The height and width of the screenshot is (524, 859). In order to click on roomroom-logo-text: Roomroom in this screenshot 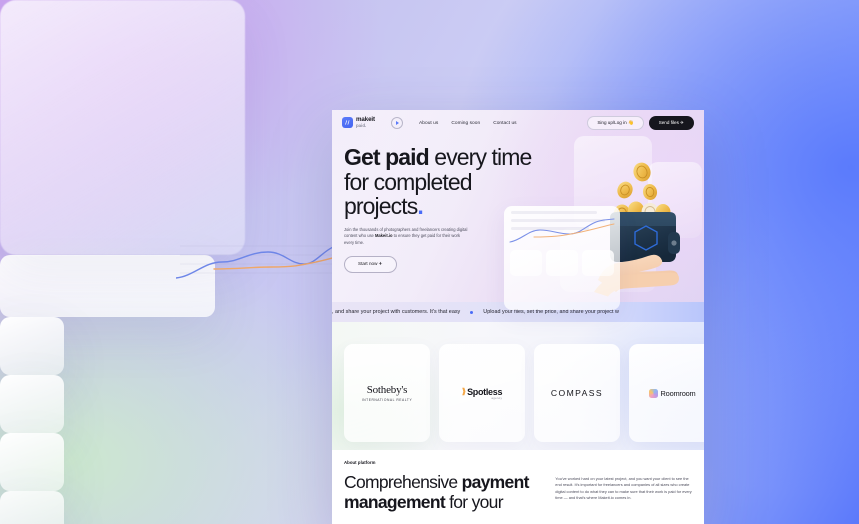, I will do `click(678, 393)`.